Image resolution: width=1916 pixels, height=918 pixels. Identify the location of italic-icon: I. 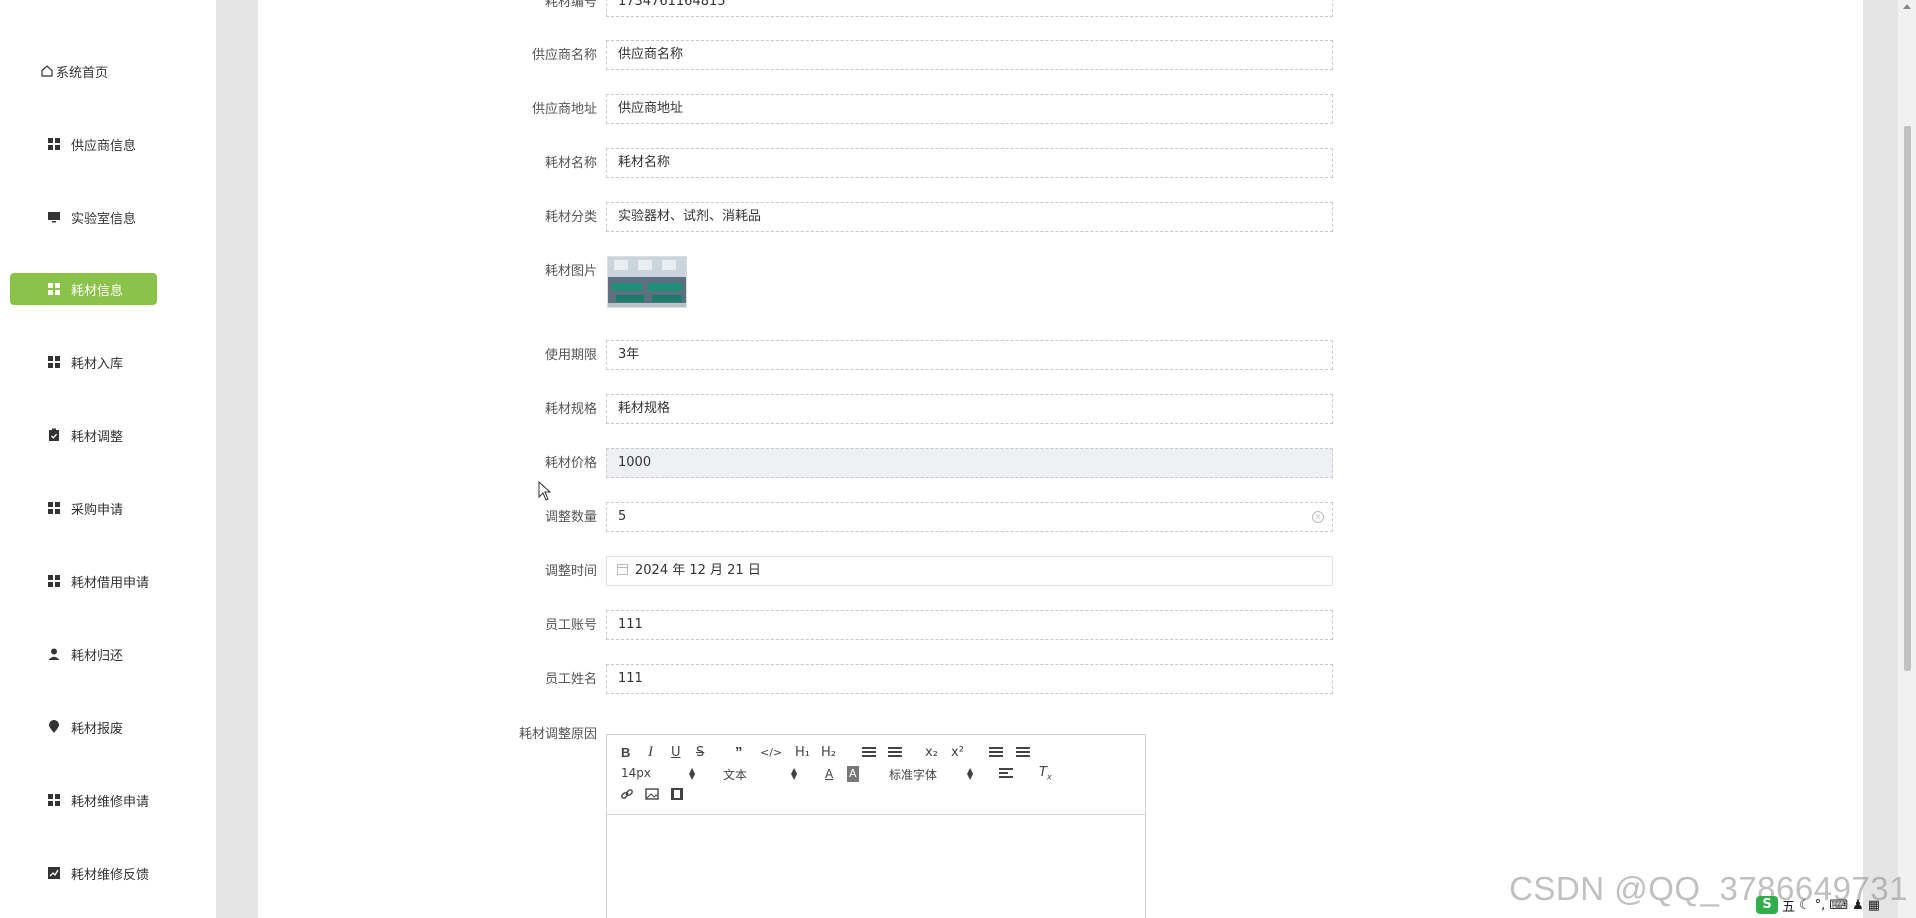
(650, 752).